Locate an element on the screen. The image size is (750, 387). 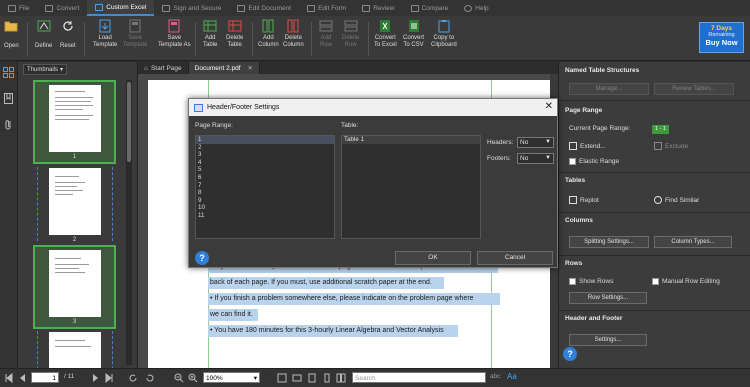
last-page-icon is located at coordinates (109, 378).